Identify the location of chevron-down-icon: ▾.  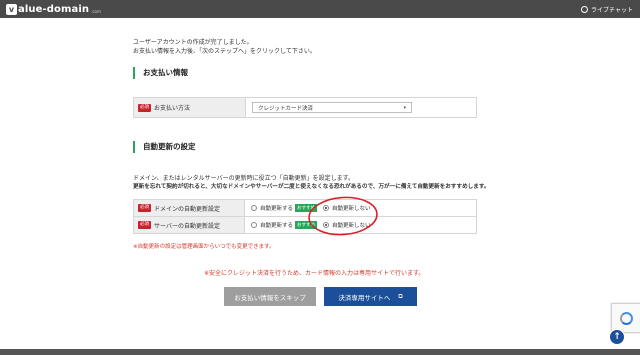
(404, 107).